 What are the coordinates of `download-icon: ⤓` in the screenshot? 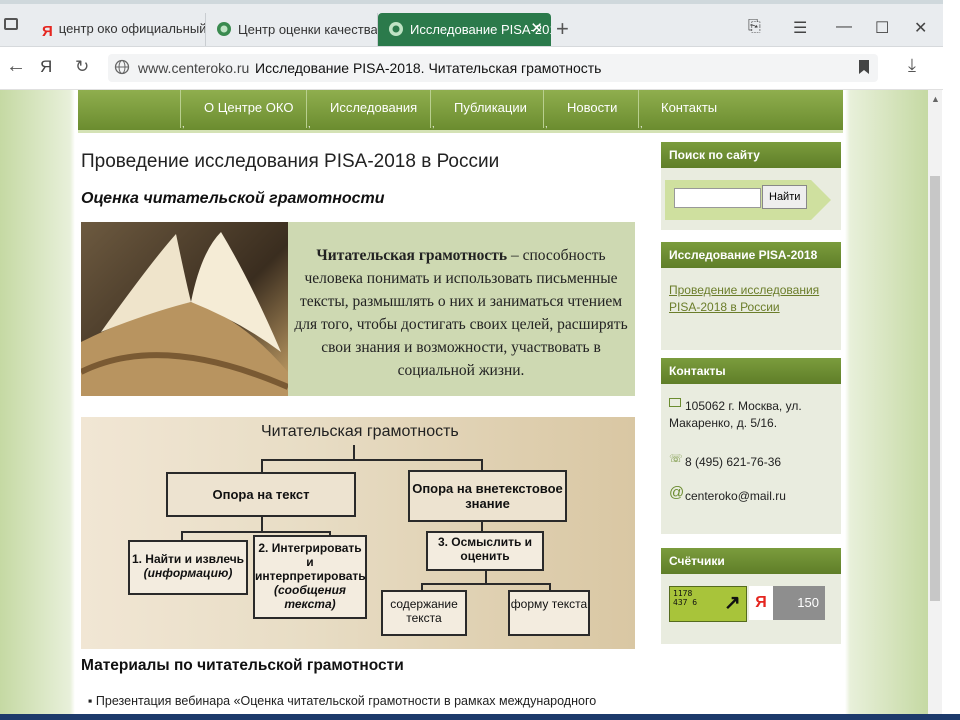 It's located at (912, 65).